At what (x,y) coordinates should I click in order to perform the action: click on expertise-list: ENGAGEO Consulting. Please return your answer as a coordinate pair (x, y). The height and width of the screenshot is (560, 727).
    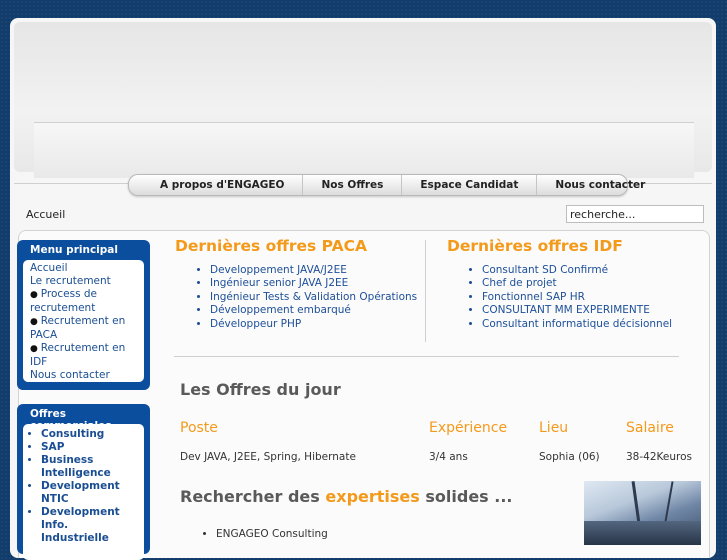
    Looking at the image, I should click on (254, 534).